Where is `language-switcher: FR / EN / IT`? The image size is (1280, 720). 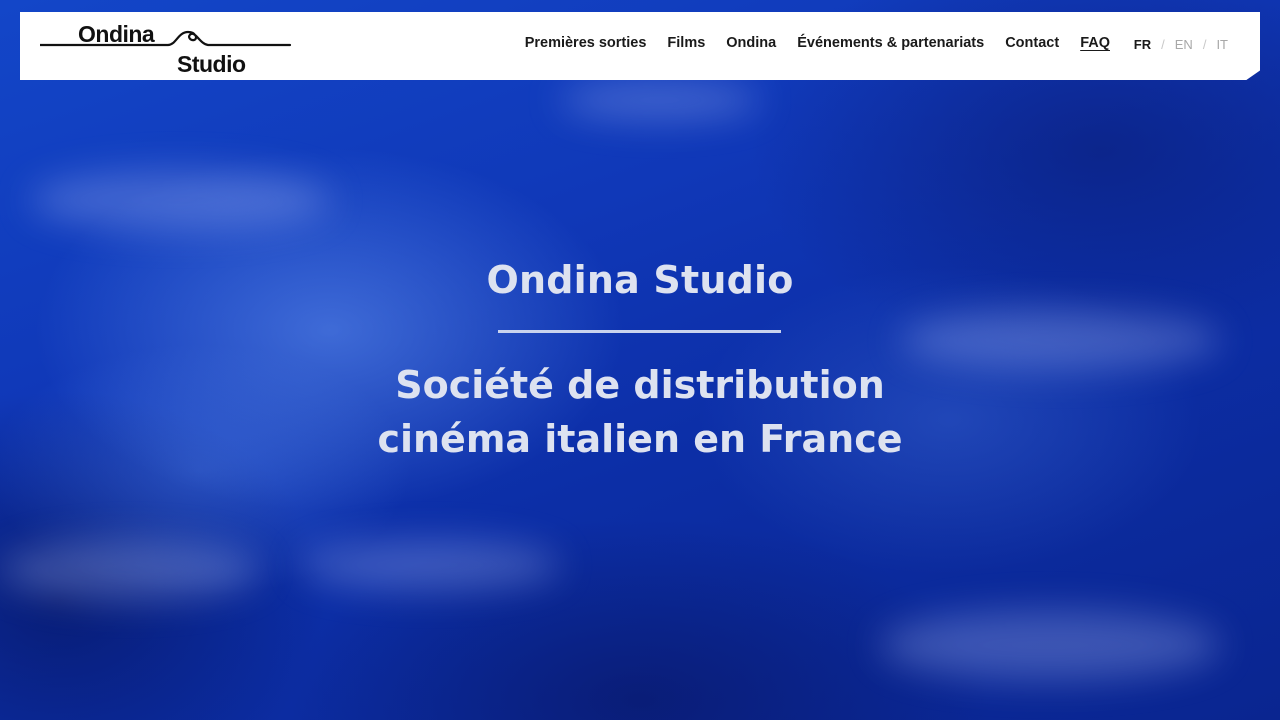 language-switcher: FR / EN / IT is located at coordinates (1181, 44).